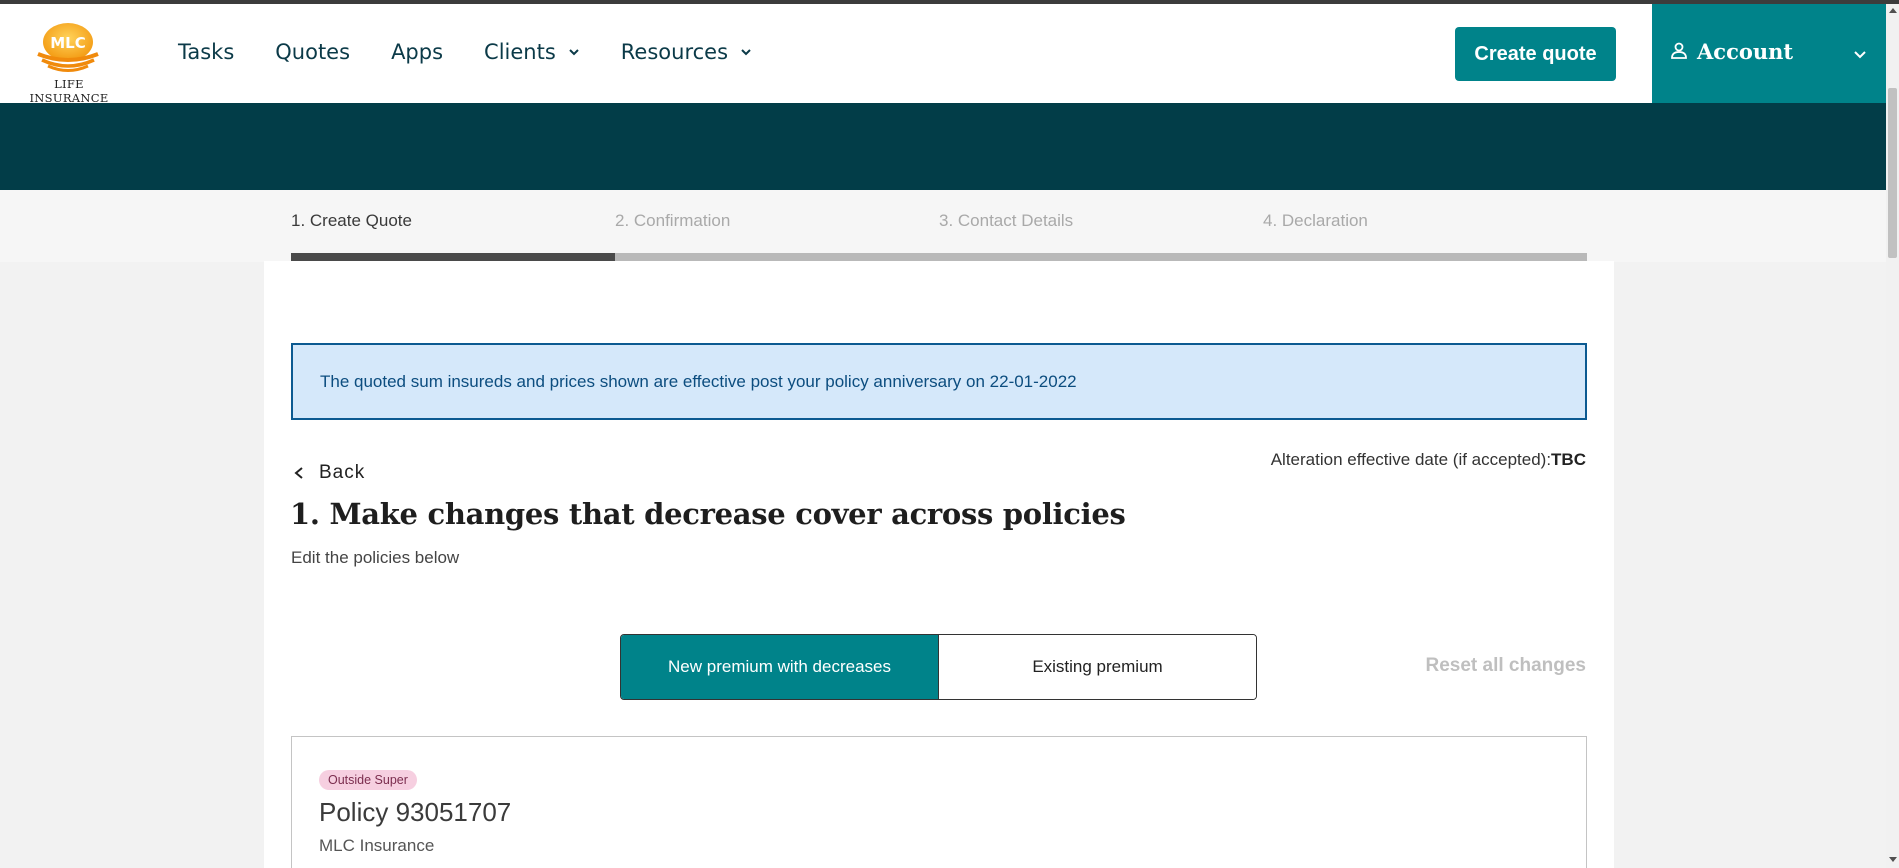 This screenshot has height=868, width=1899. Describe the element at coordinates (1568, 459) in the screenshot. I see `alteration-value: TBC` at that location.